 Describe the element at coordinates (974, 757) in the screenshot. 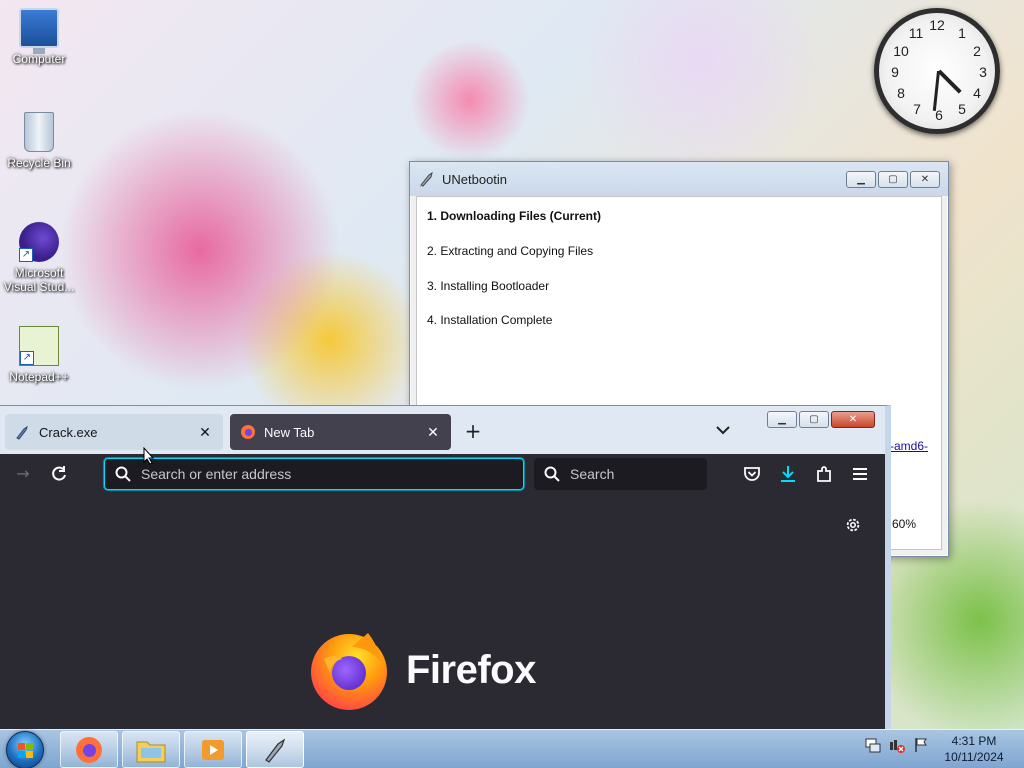

I see `taskbar-date: 10/11/2024` at that location.